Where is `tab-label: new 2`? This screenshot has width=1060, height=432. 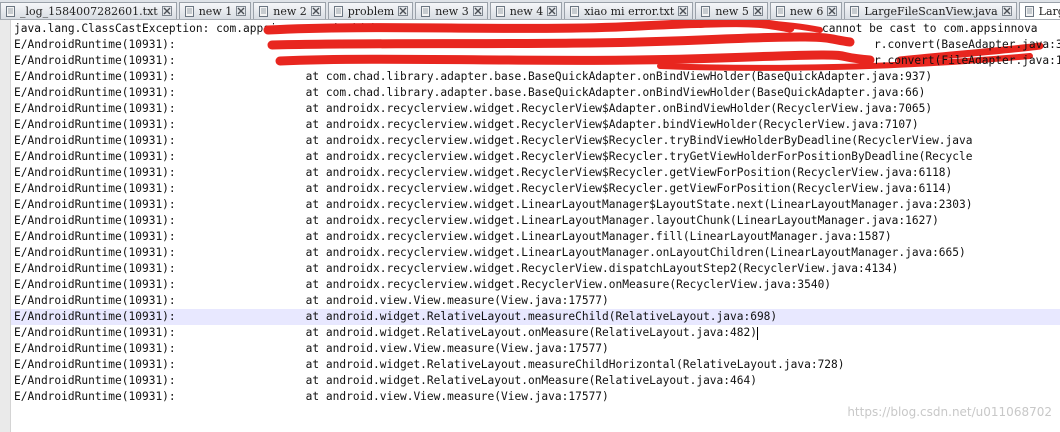
tab-label: new 2 is located at coordinates (290, 11).